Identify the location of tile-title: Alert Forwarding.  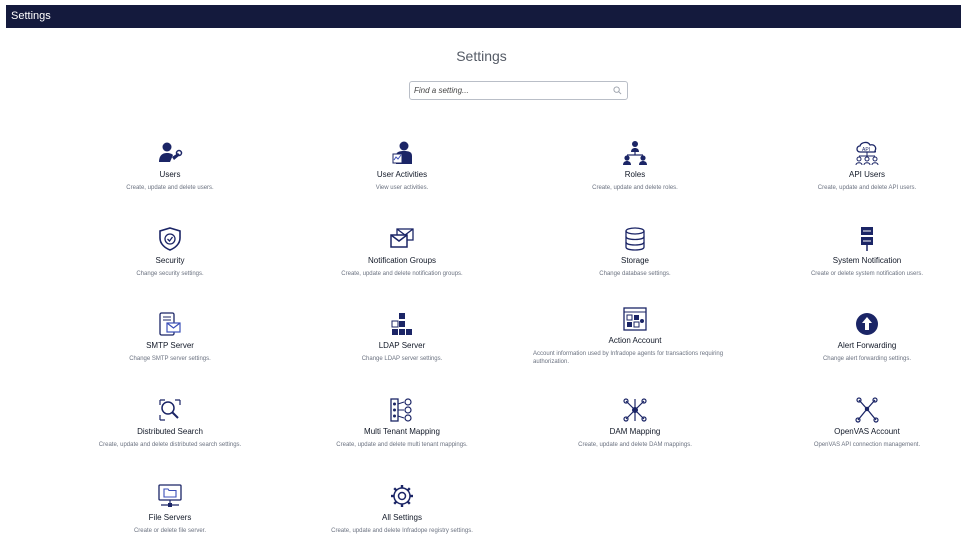
(867, 345).